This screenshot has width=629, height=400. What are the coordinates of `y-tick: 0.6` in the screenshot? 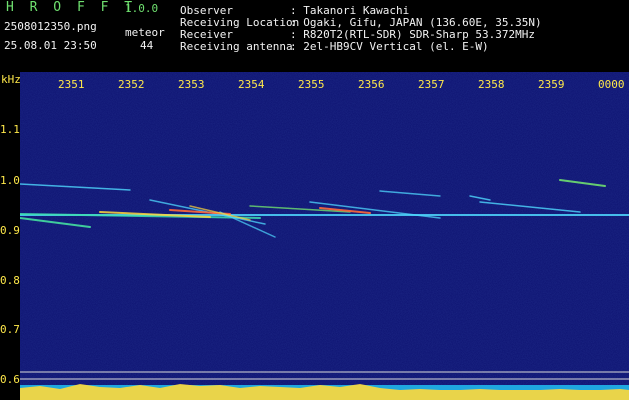 It's located at (10, 379).